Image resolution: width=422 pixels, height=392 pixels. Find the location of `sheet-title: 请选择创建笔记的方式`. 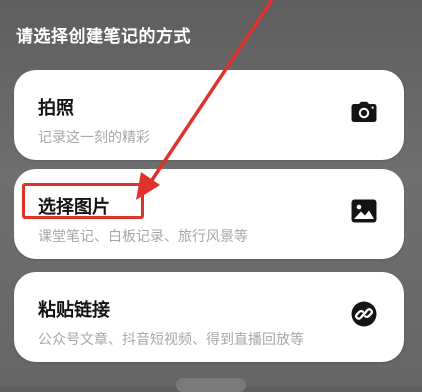

sheet-title: 请选择创建笔记的方式 is located at coordinates (103, 37).